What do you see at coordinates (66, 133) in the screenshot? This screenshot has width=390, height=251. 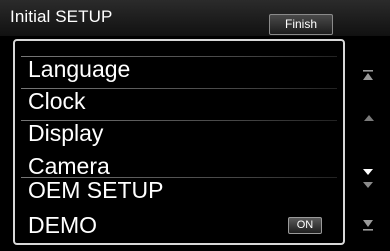 I see `menu-item-label: Display` at bounding box center [66, 133].